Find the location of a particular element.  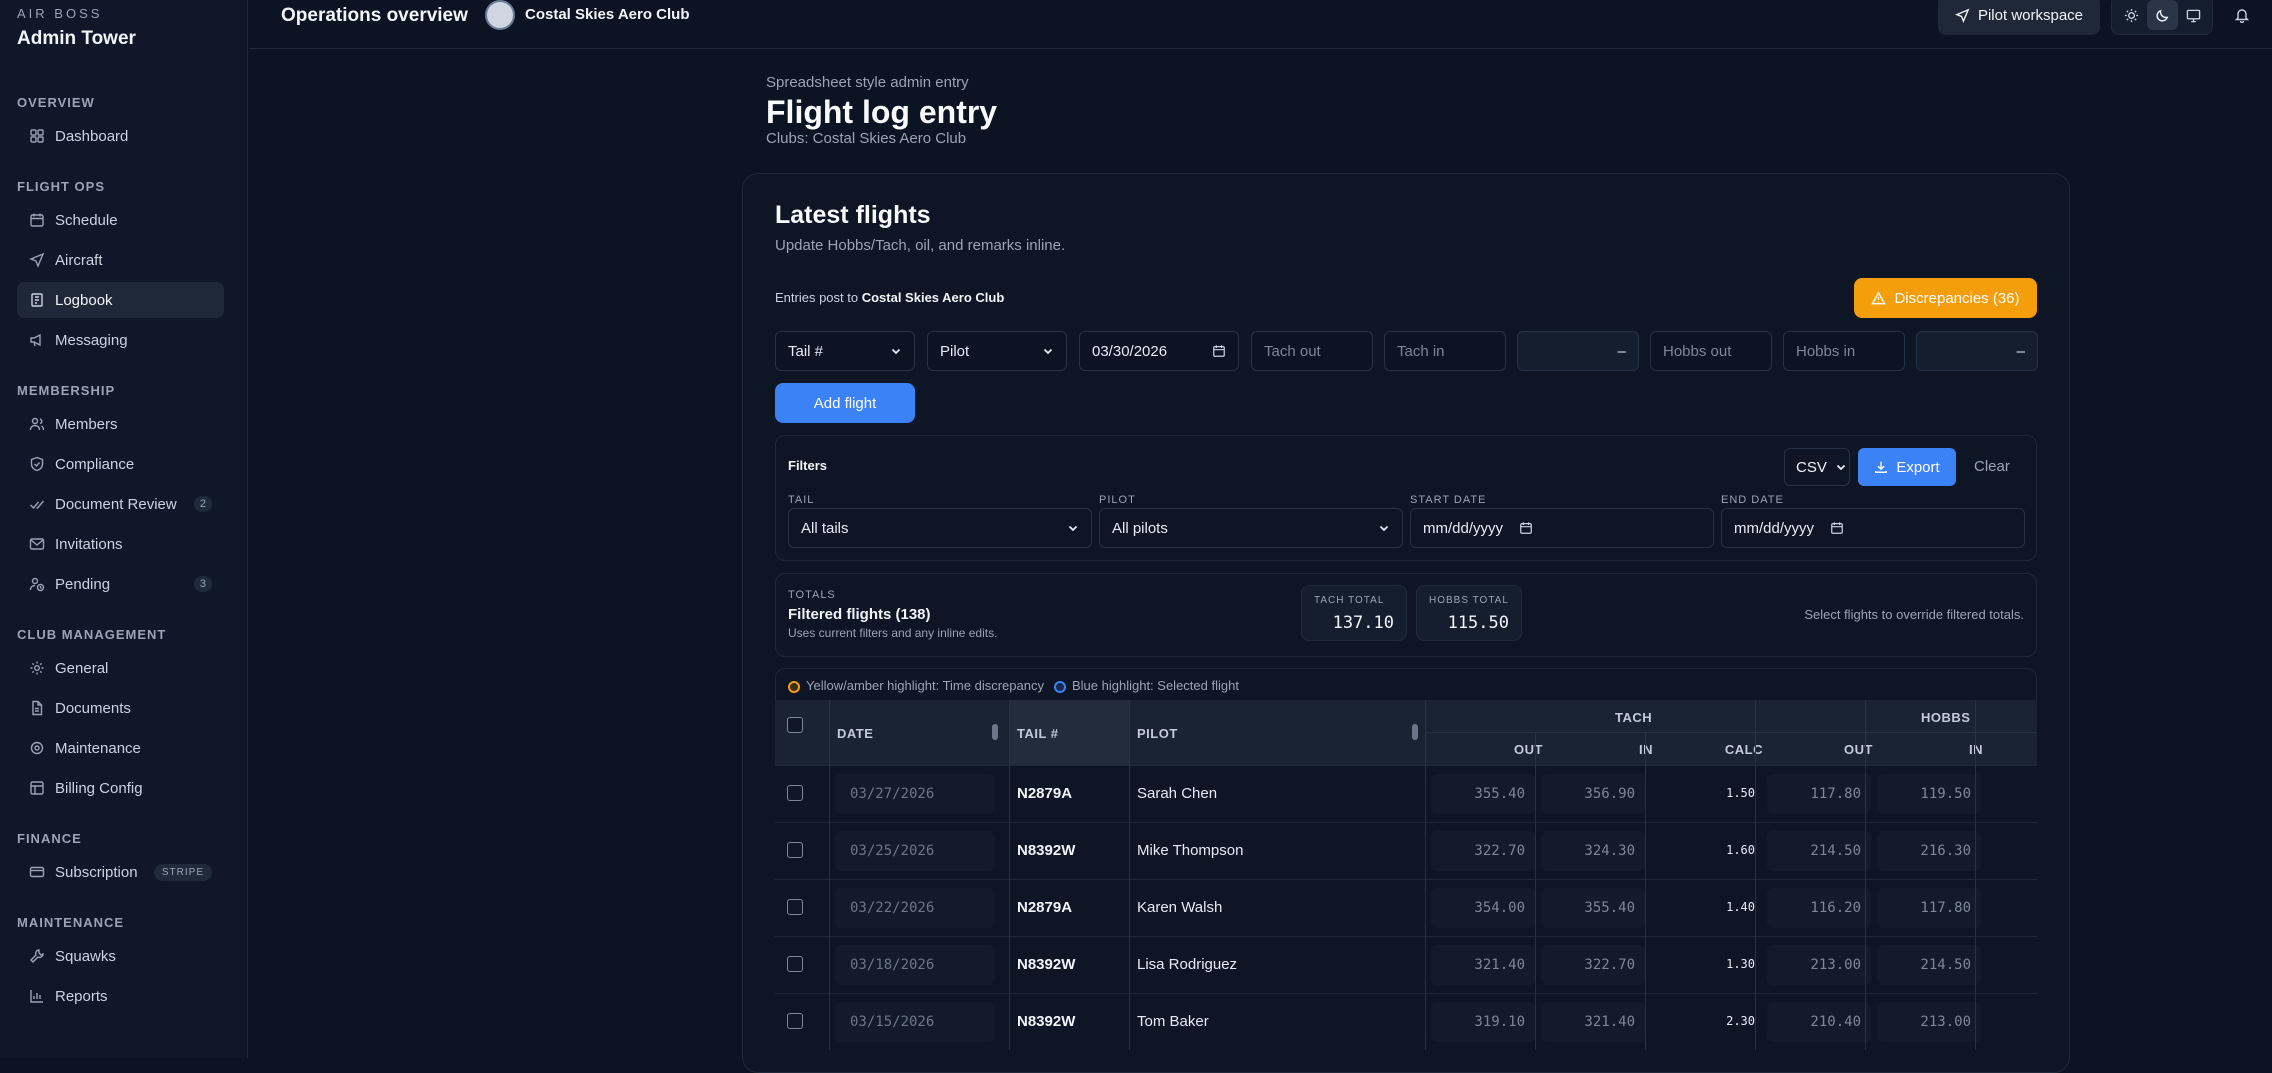

sidebar-item-logbook: Logbook is located at coordinates (120, 300).